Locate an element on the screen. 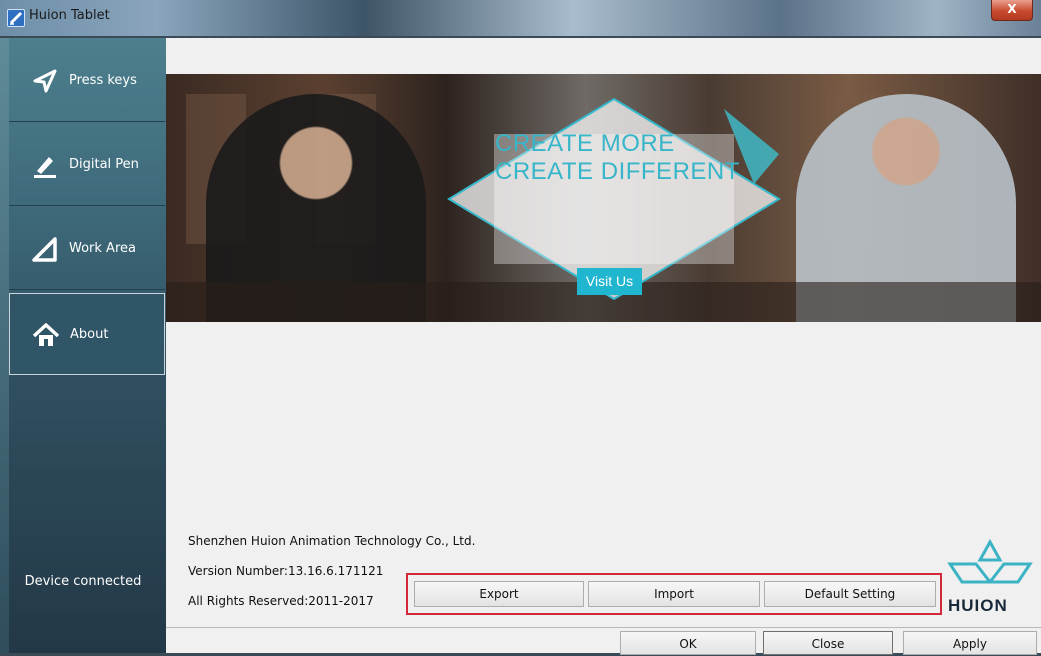 Image resolution: width=1041 pixels, height=656 pixels. sidebar-item-work-area: Work Area is located at coordinates (87, 249).